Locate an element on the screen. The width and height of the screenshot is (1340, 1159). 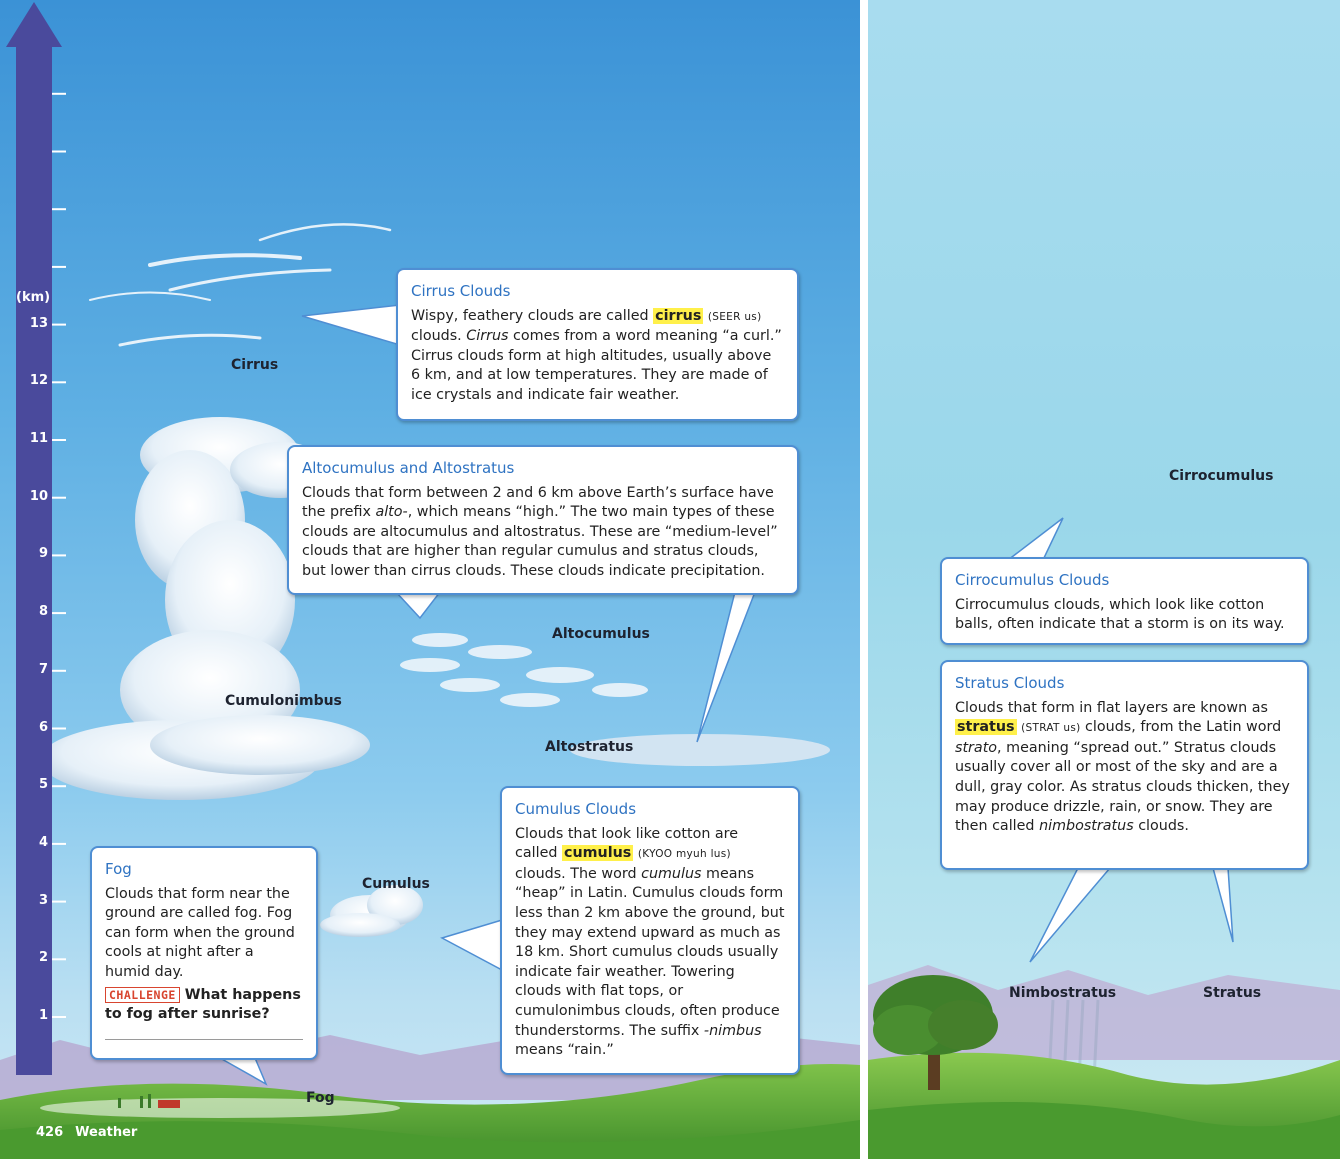
axis-tick-label: 11 is located at coordinates (38, 438).